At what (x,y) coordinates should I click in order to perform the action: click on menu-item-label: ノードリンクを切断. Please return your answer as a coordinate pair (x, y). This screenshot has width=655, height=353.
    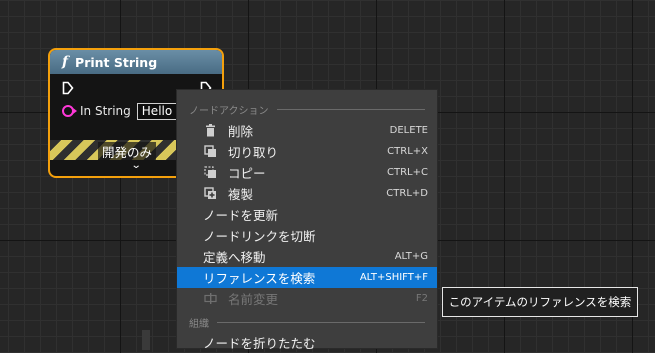
    Looking at the image, I should click on (259, 236).